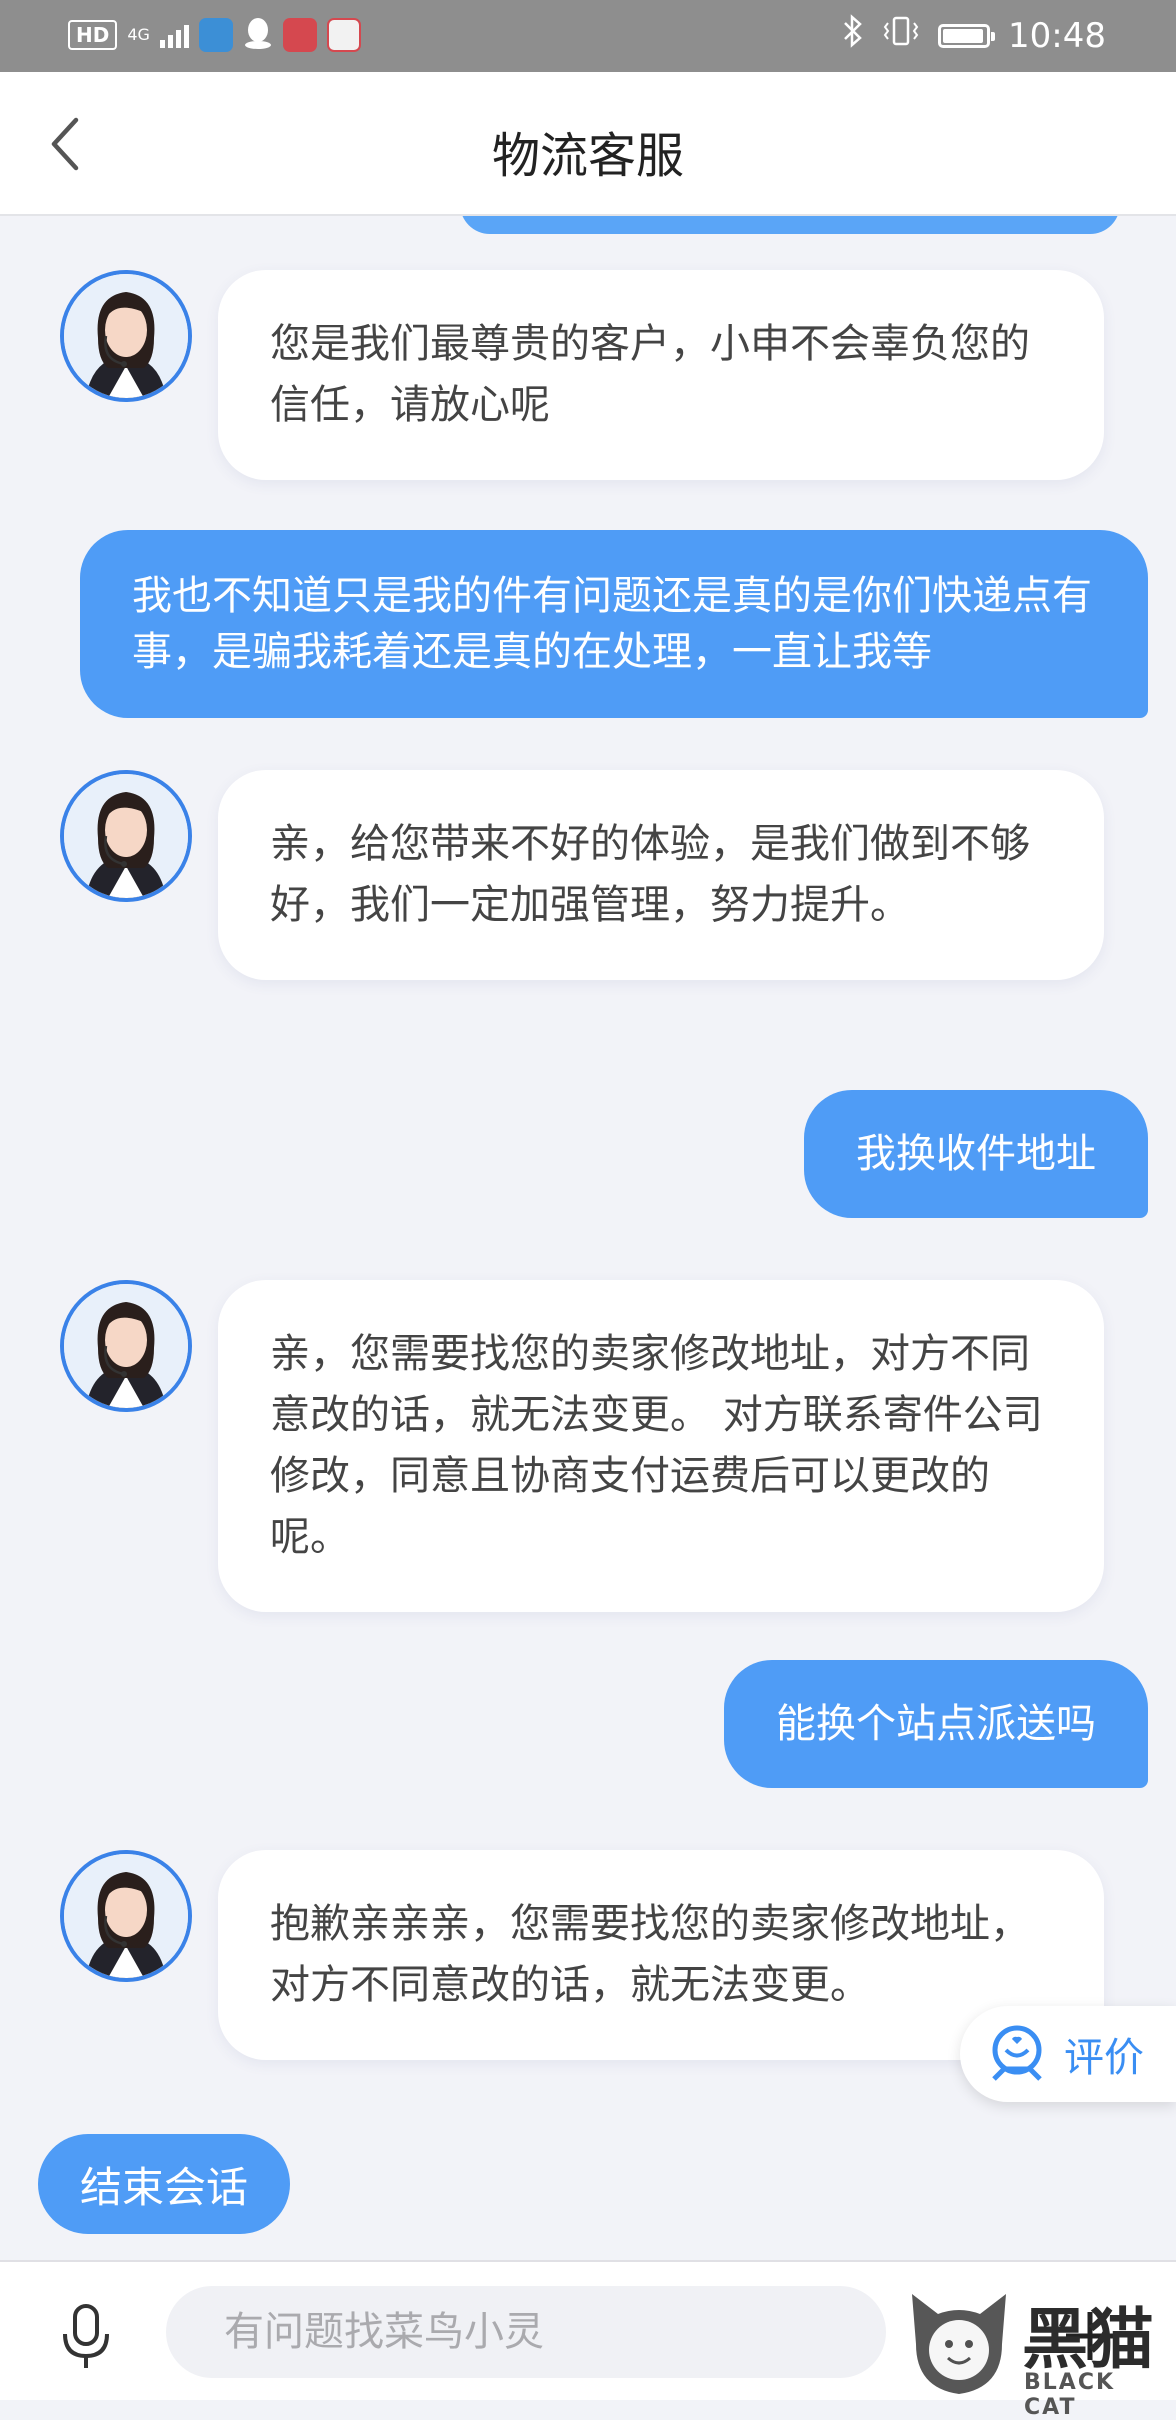 The height and width of the screenshot is (2420, 1176). I want to click on watermark-brand: 黑猫, so click(1088, 2339).